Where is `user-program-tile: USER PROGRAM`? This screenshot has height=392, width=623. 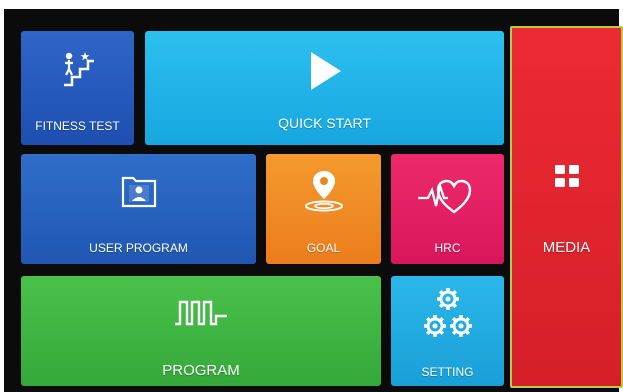
user-program-tile: USER PROGRAM is located at coordinates (138, 209).